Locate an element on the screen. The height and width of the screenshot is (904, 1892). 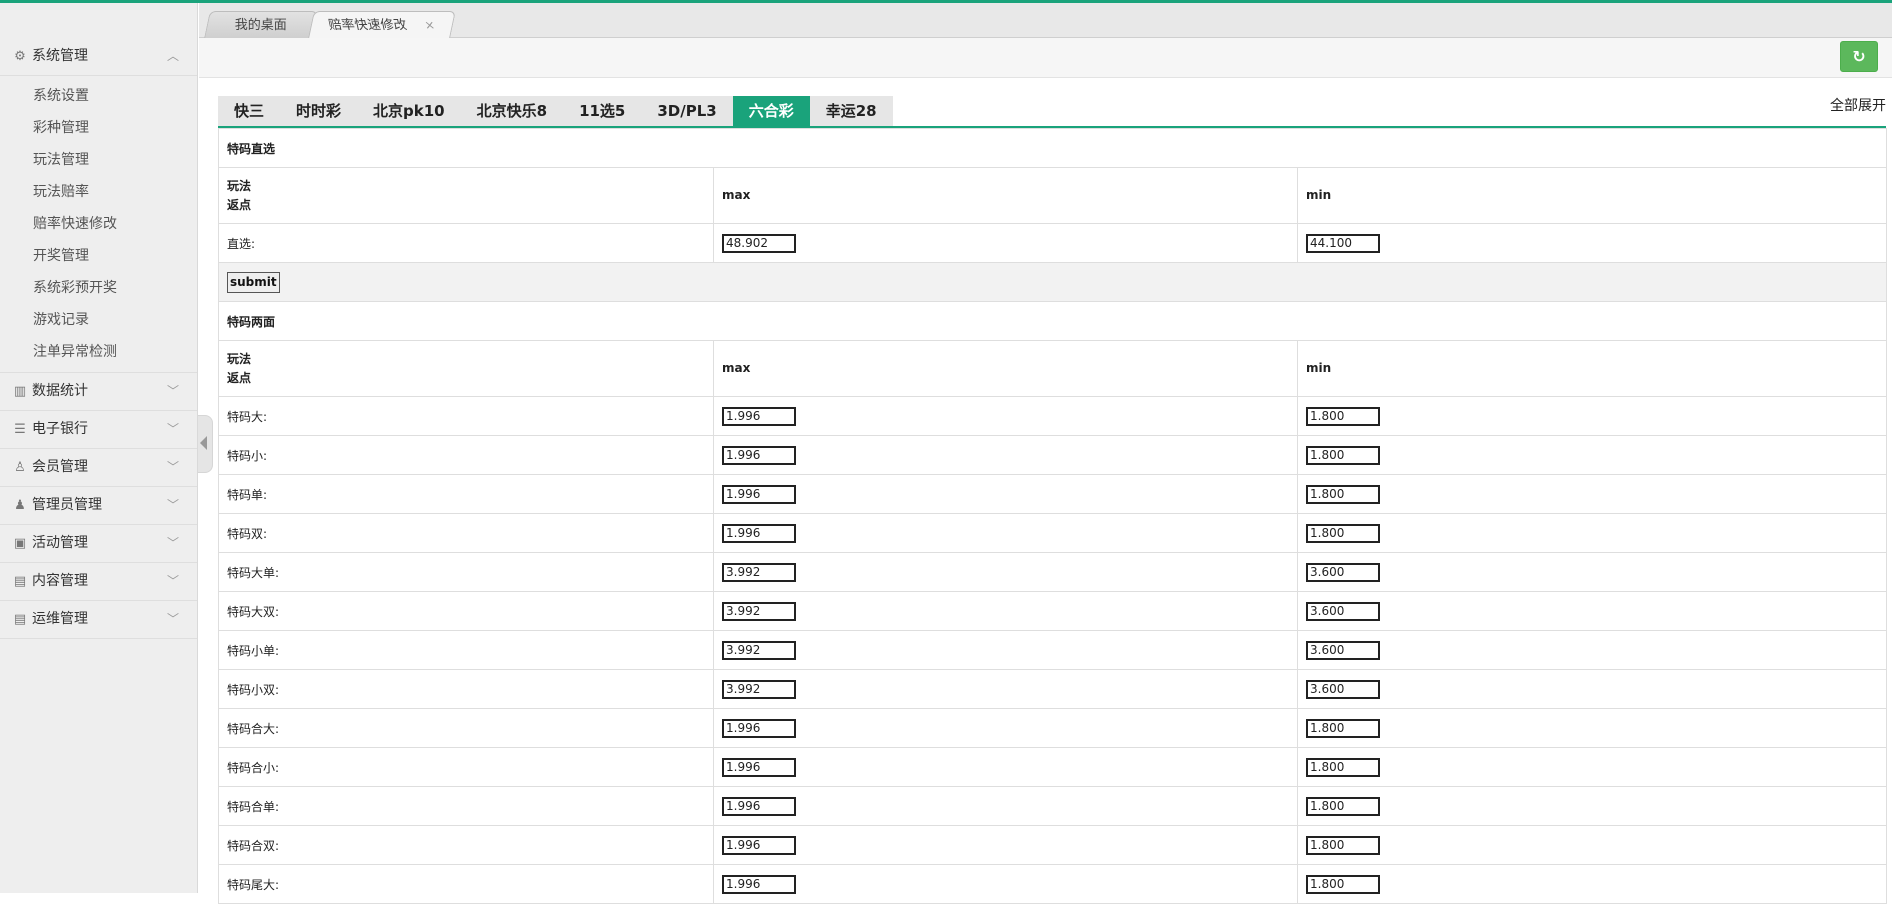
close-icon: × is located at coordinates (430, 25).